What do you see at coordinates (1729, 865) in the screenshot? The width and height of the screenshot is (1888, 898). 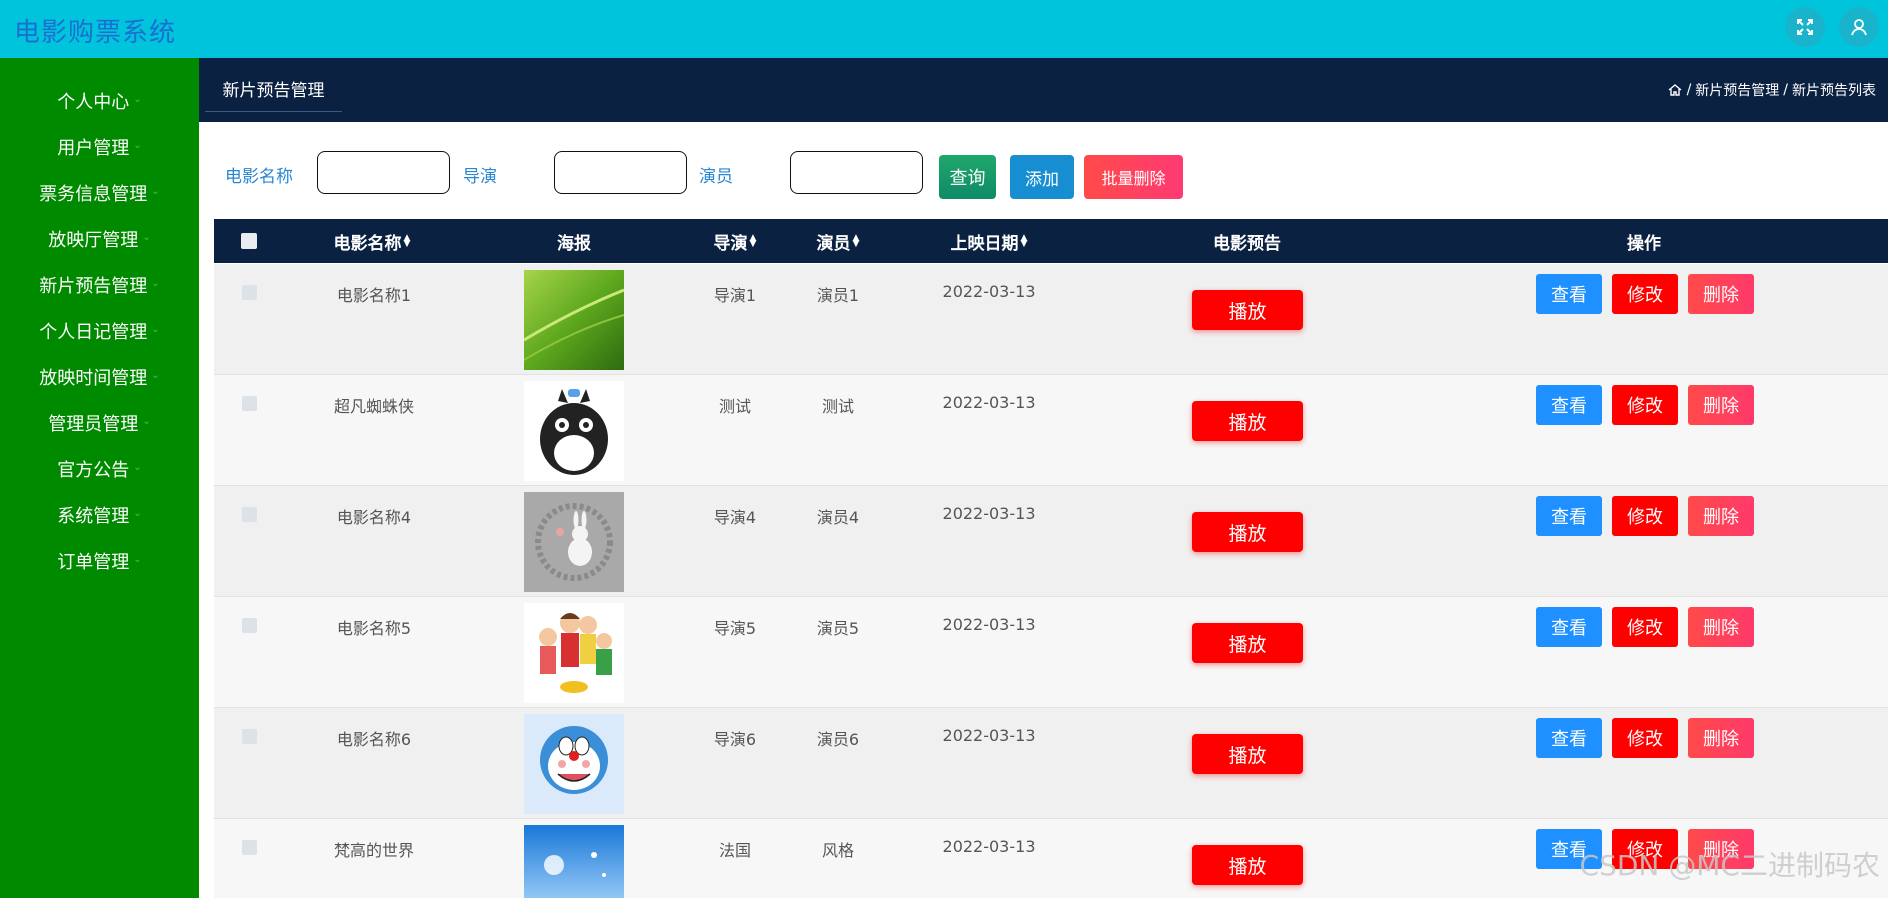 I see `watermark: CSDN @MC二进制码农` at bounding box center [1729, 865].